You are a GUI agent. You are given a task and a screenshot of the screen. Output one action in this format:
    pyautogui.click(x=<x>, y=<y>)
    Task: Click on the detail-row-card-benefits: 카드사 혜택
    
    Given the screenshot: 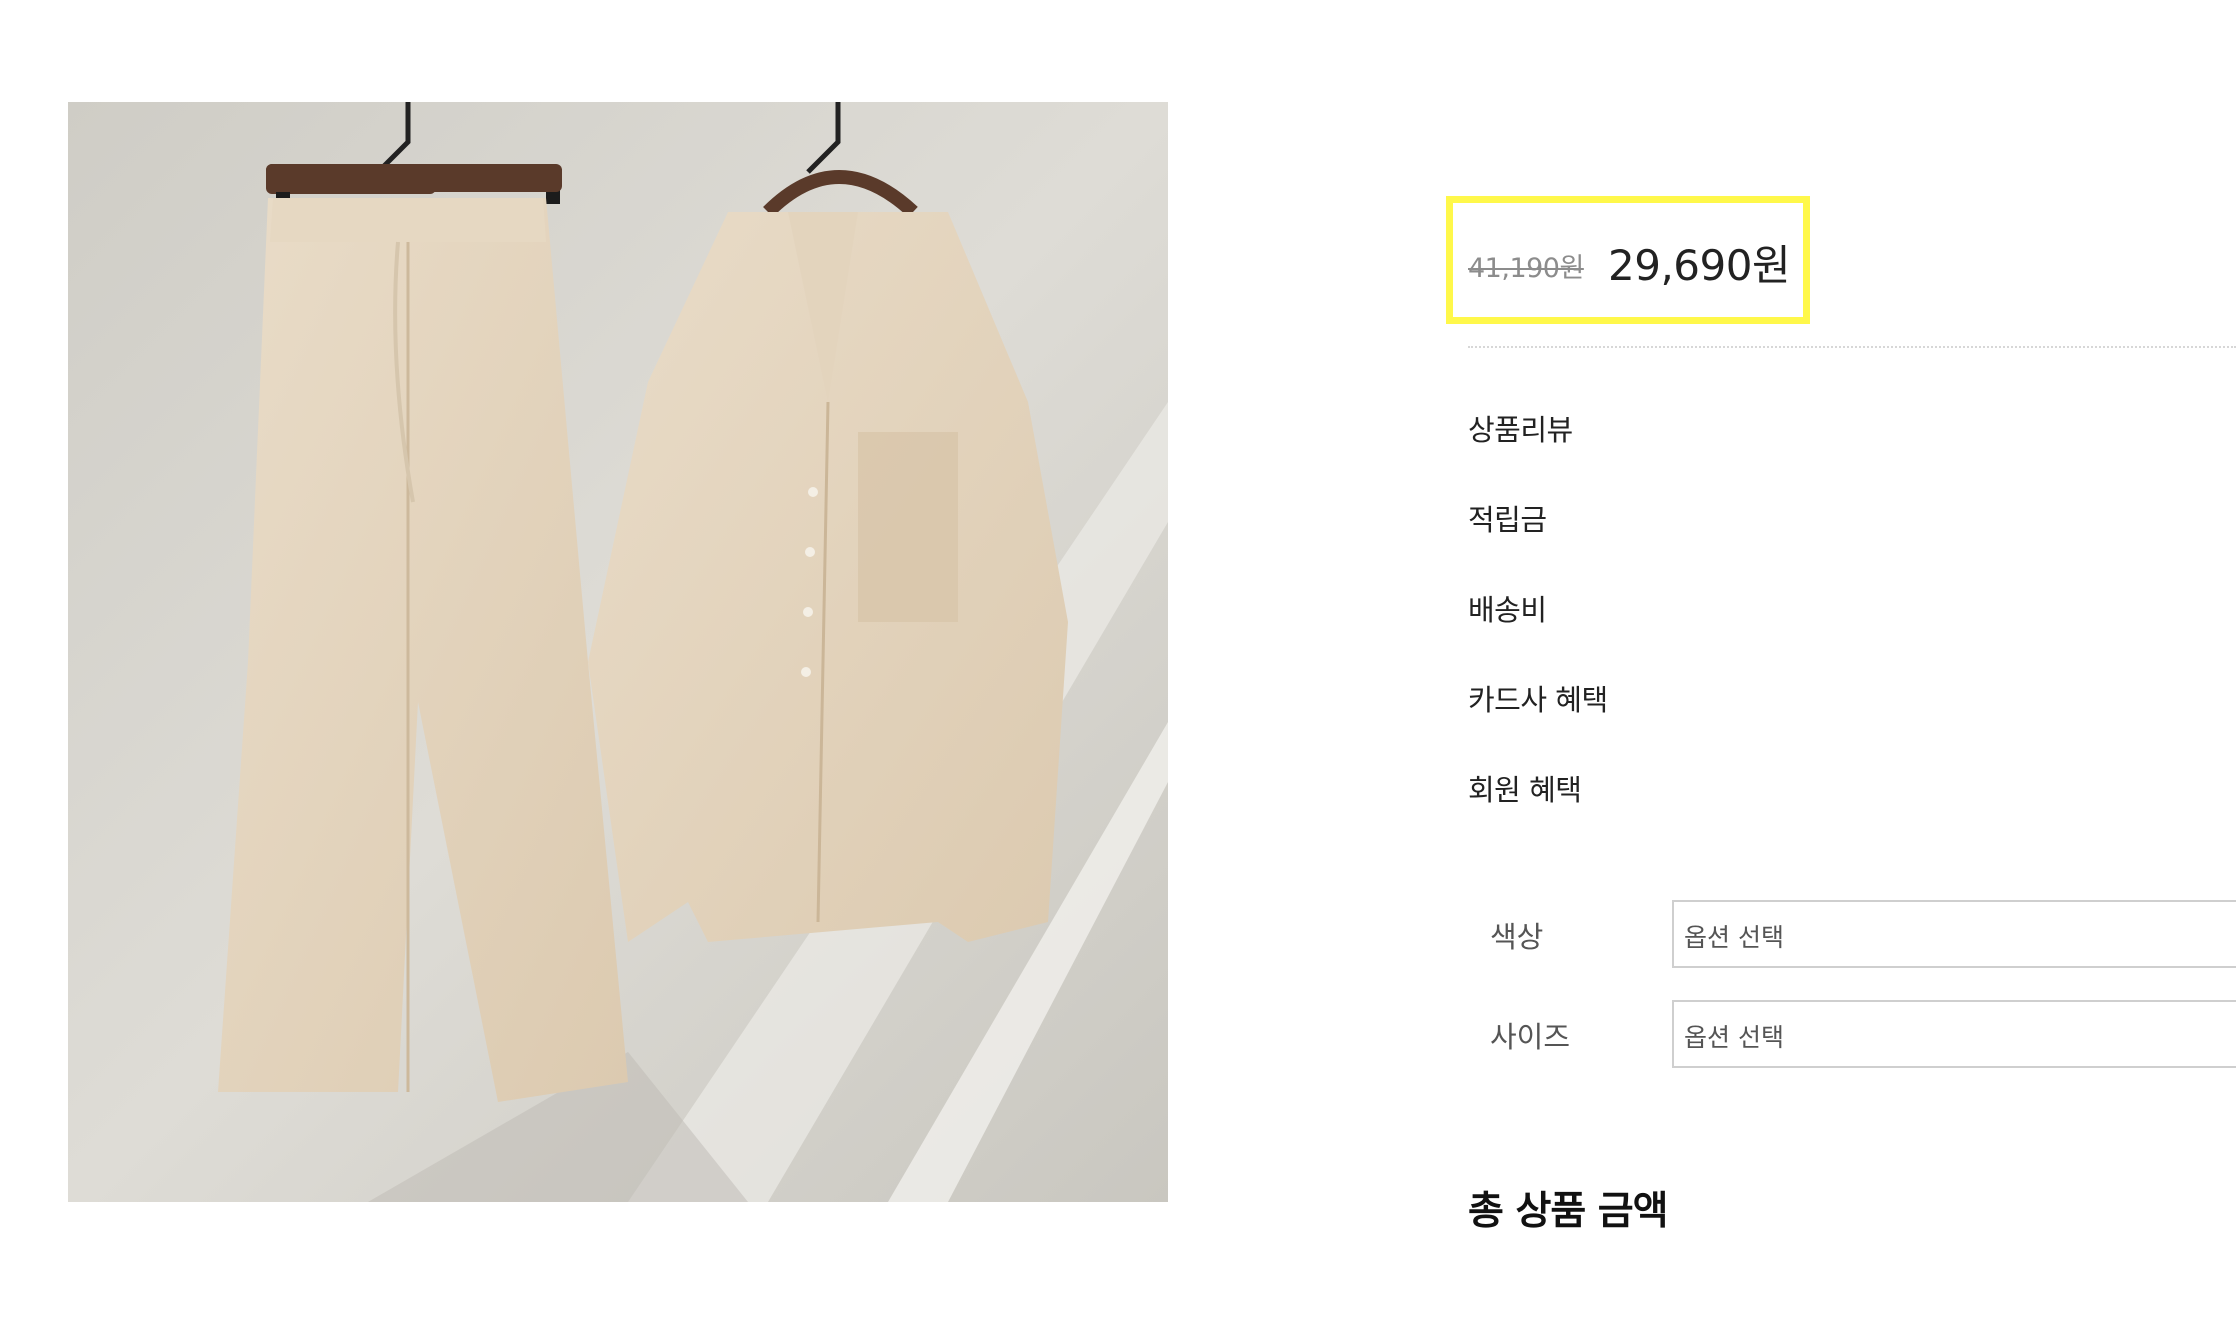 What is the action you would take?
    pyautogui.click(x=1538, y=725)
    